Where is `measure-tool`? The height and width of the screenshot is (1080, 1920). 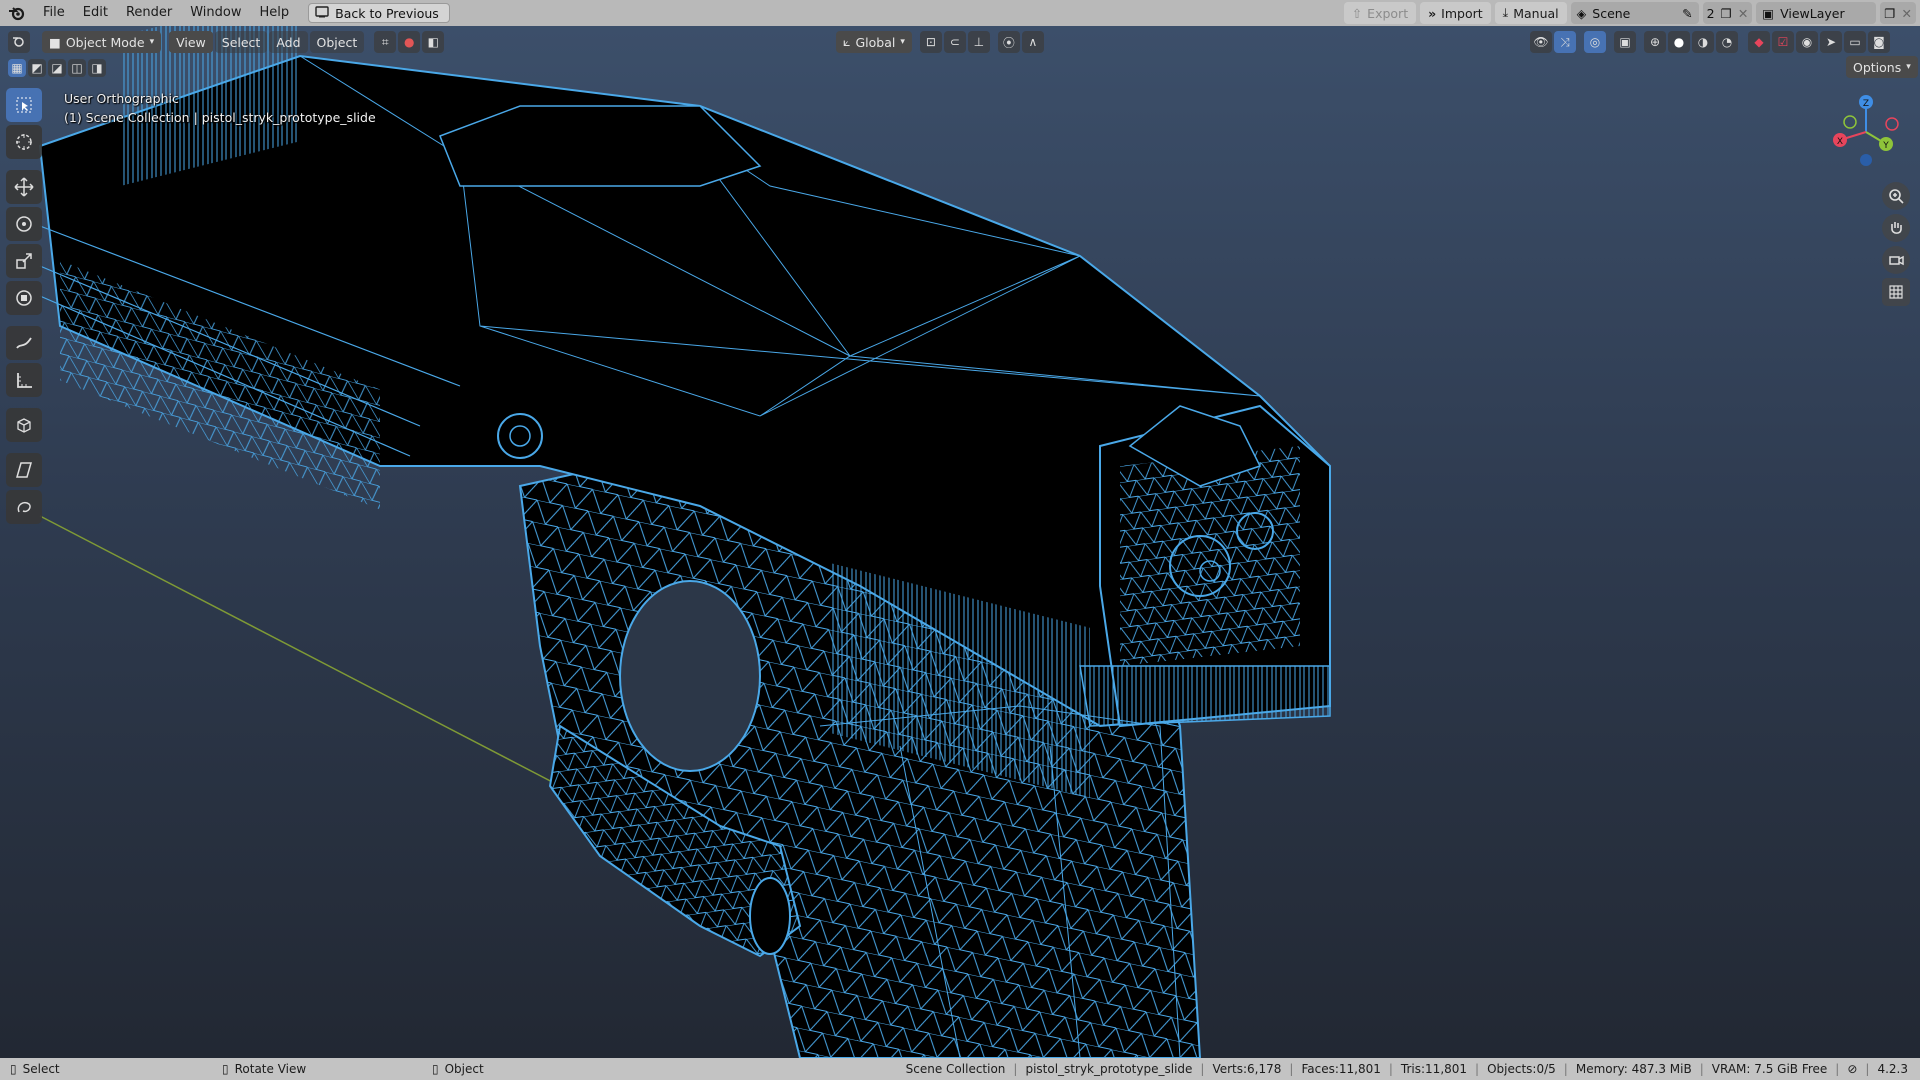
measure-tool is located at coordinates (24, 380).